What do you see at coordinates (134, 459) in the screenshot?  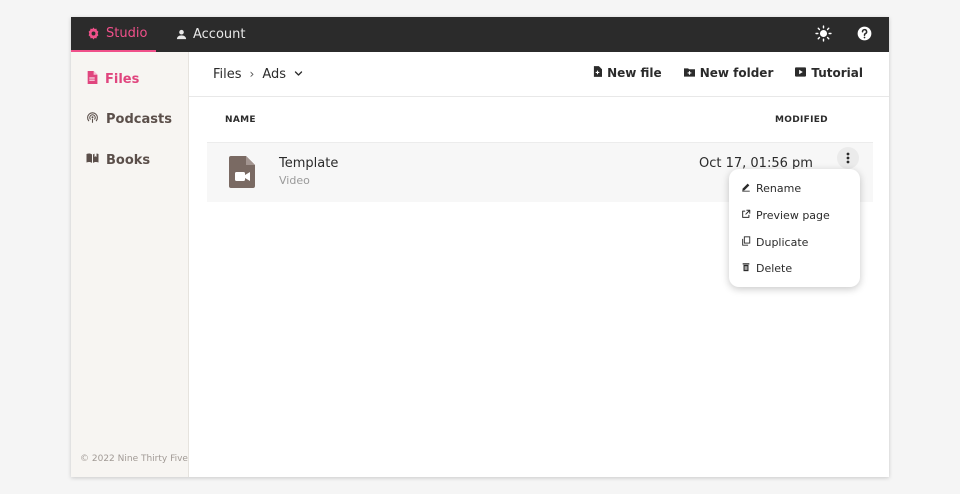 I see `copyright-text: © 2022 Nine Thirty Five` at bounding box center [134, 459].